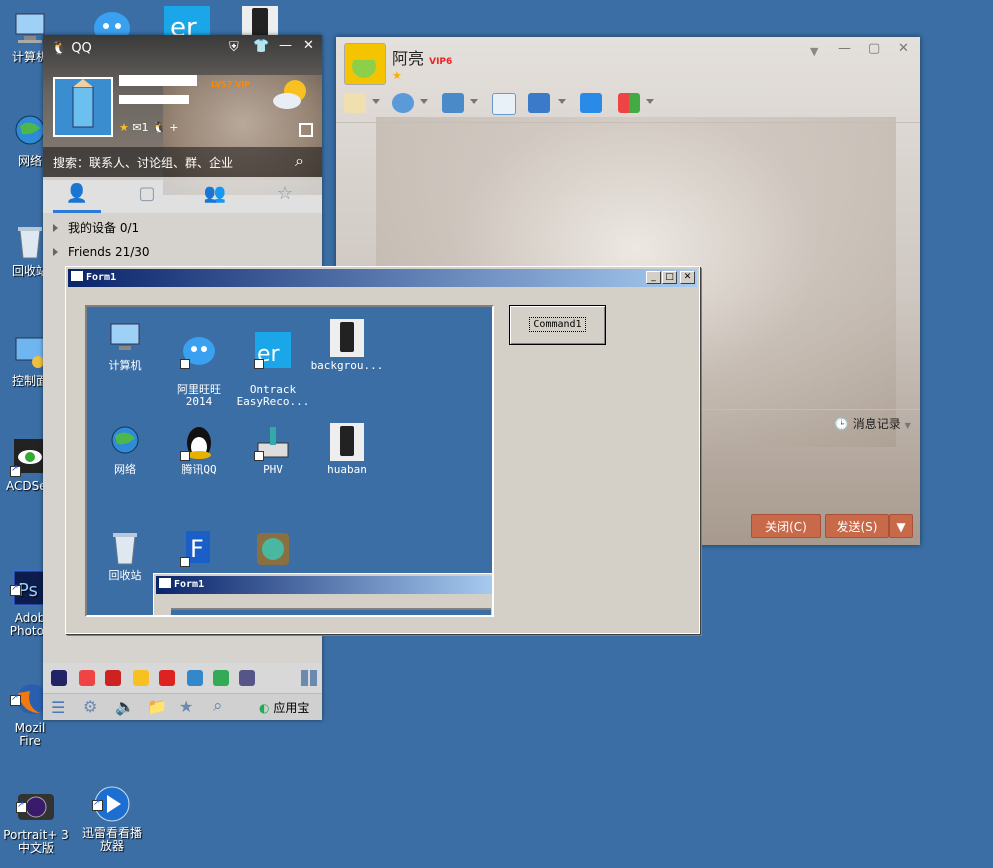 This screenshot has width=993, height=868. I want to click on command1-button: Command1, so click(557, 325).